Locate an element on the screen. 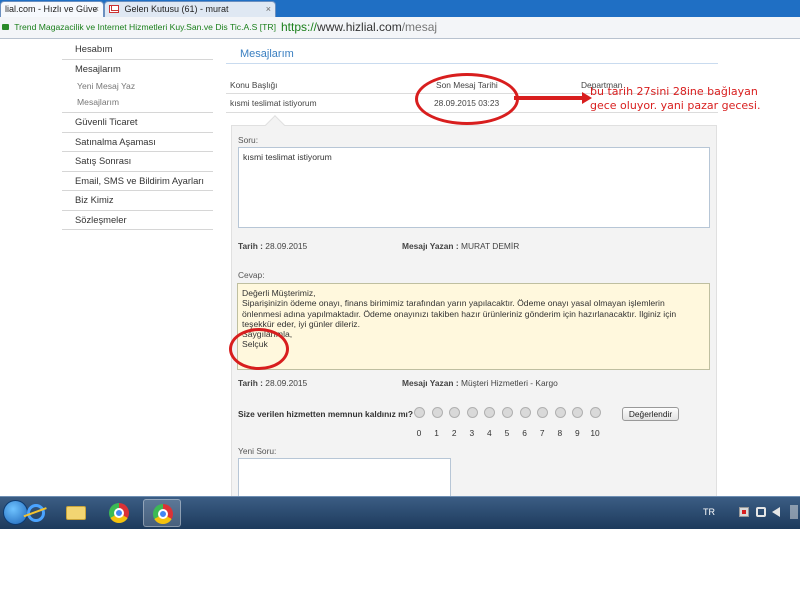 The height and width of the screenshot is (600, 800). url-text: https://www.hizlial.com/mesaj is located at coordinates (359, 27).